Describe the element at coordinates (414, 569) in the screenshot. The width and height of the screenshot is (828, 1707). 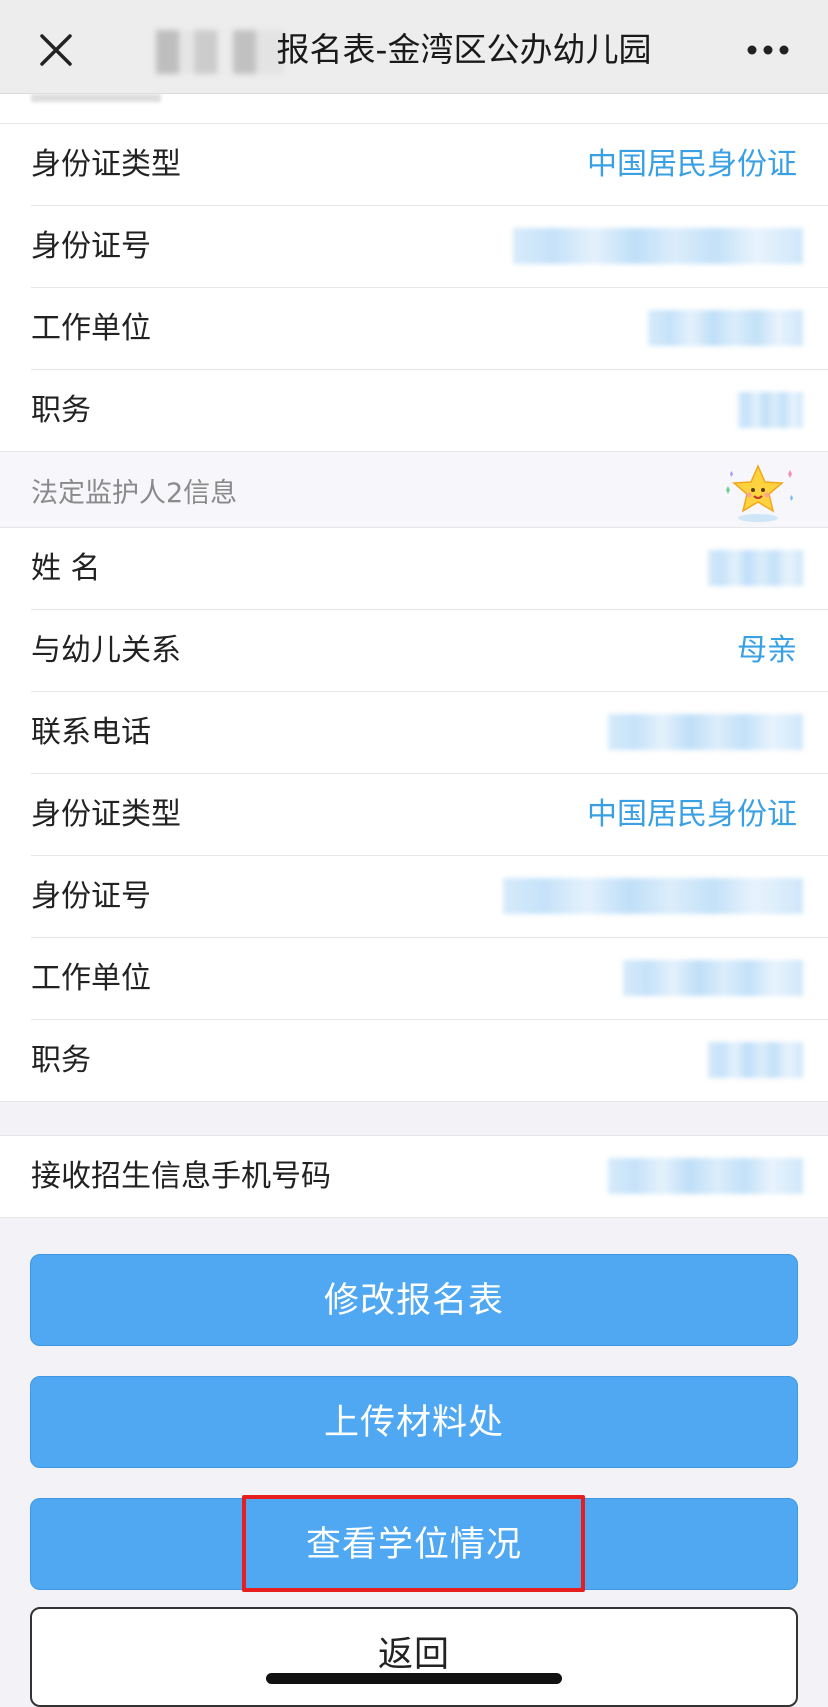
I see `form-row-name: 姓 名` at that location.